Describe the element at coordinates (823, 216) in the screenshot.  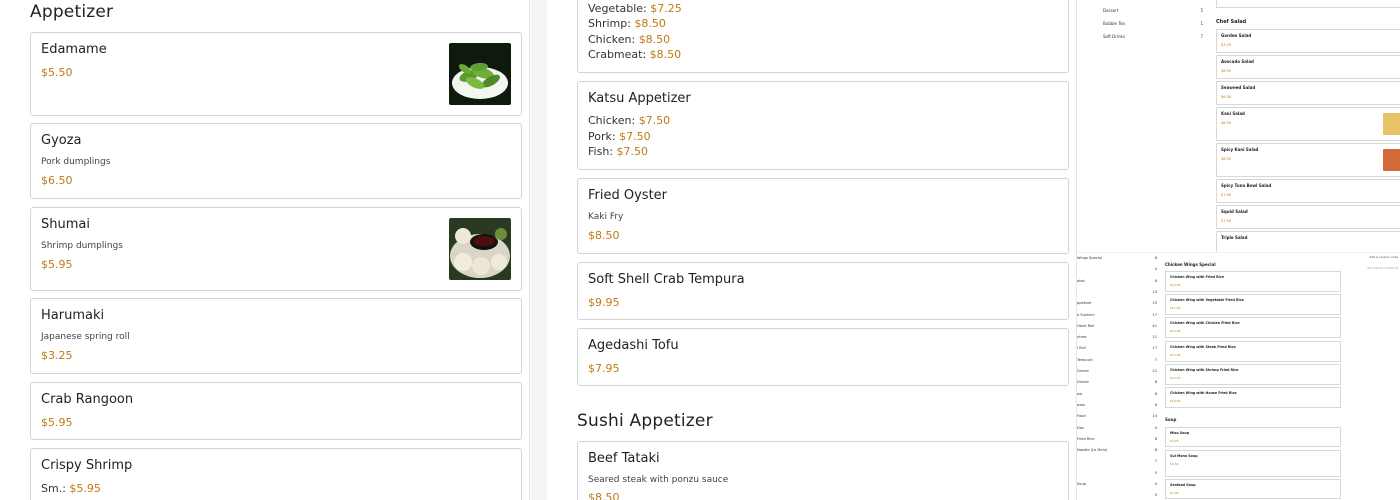
I see `menu-item-card: Fried Oyster Kaki Fry $8.50` at that location.